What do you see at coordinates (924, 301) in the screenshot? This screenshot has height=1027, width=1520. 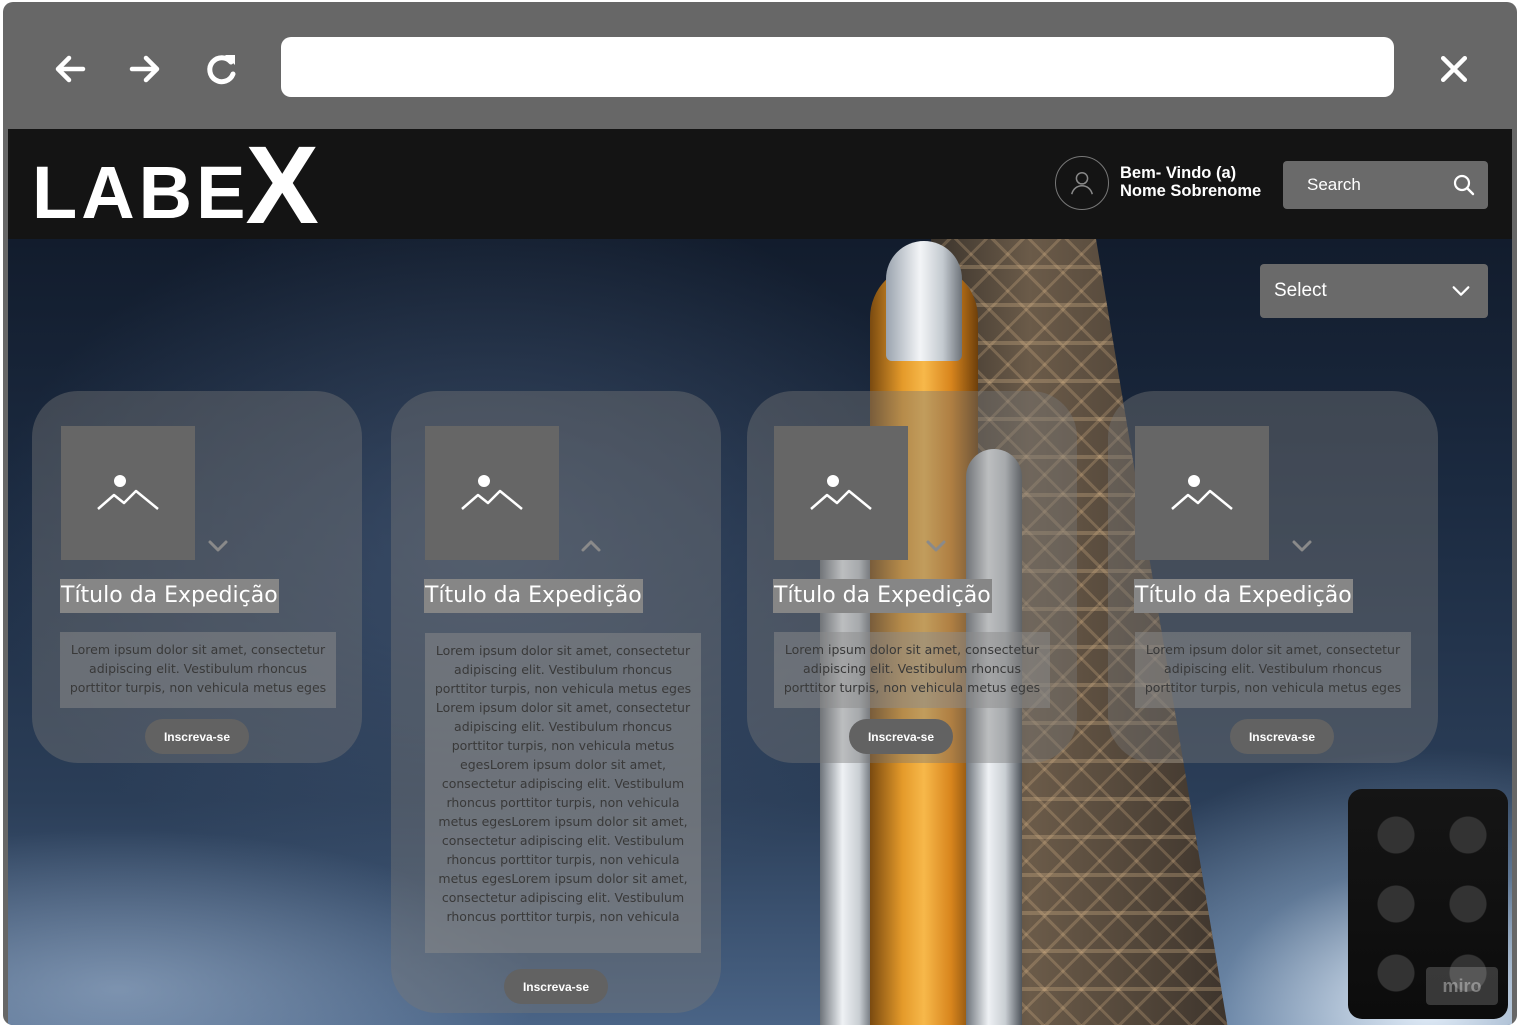 I see `rocket-capsule-image` at bounding box center [924, 301].